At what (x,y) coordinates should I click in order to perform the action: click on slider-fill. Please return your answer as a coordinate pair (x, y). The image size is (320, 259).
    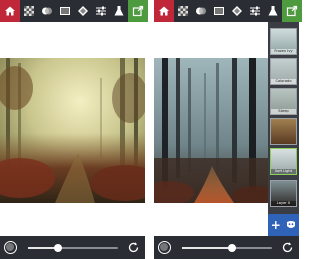
    Looking at the image, I should click on (207, 248).